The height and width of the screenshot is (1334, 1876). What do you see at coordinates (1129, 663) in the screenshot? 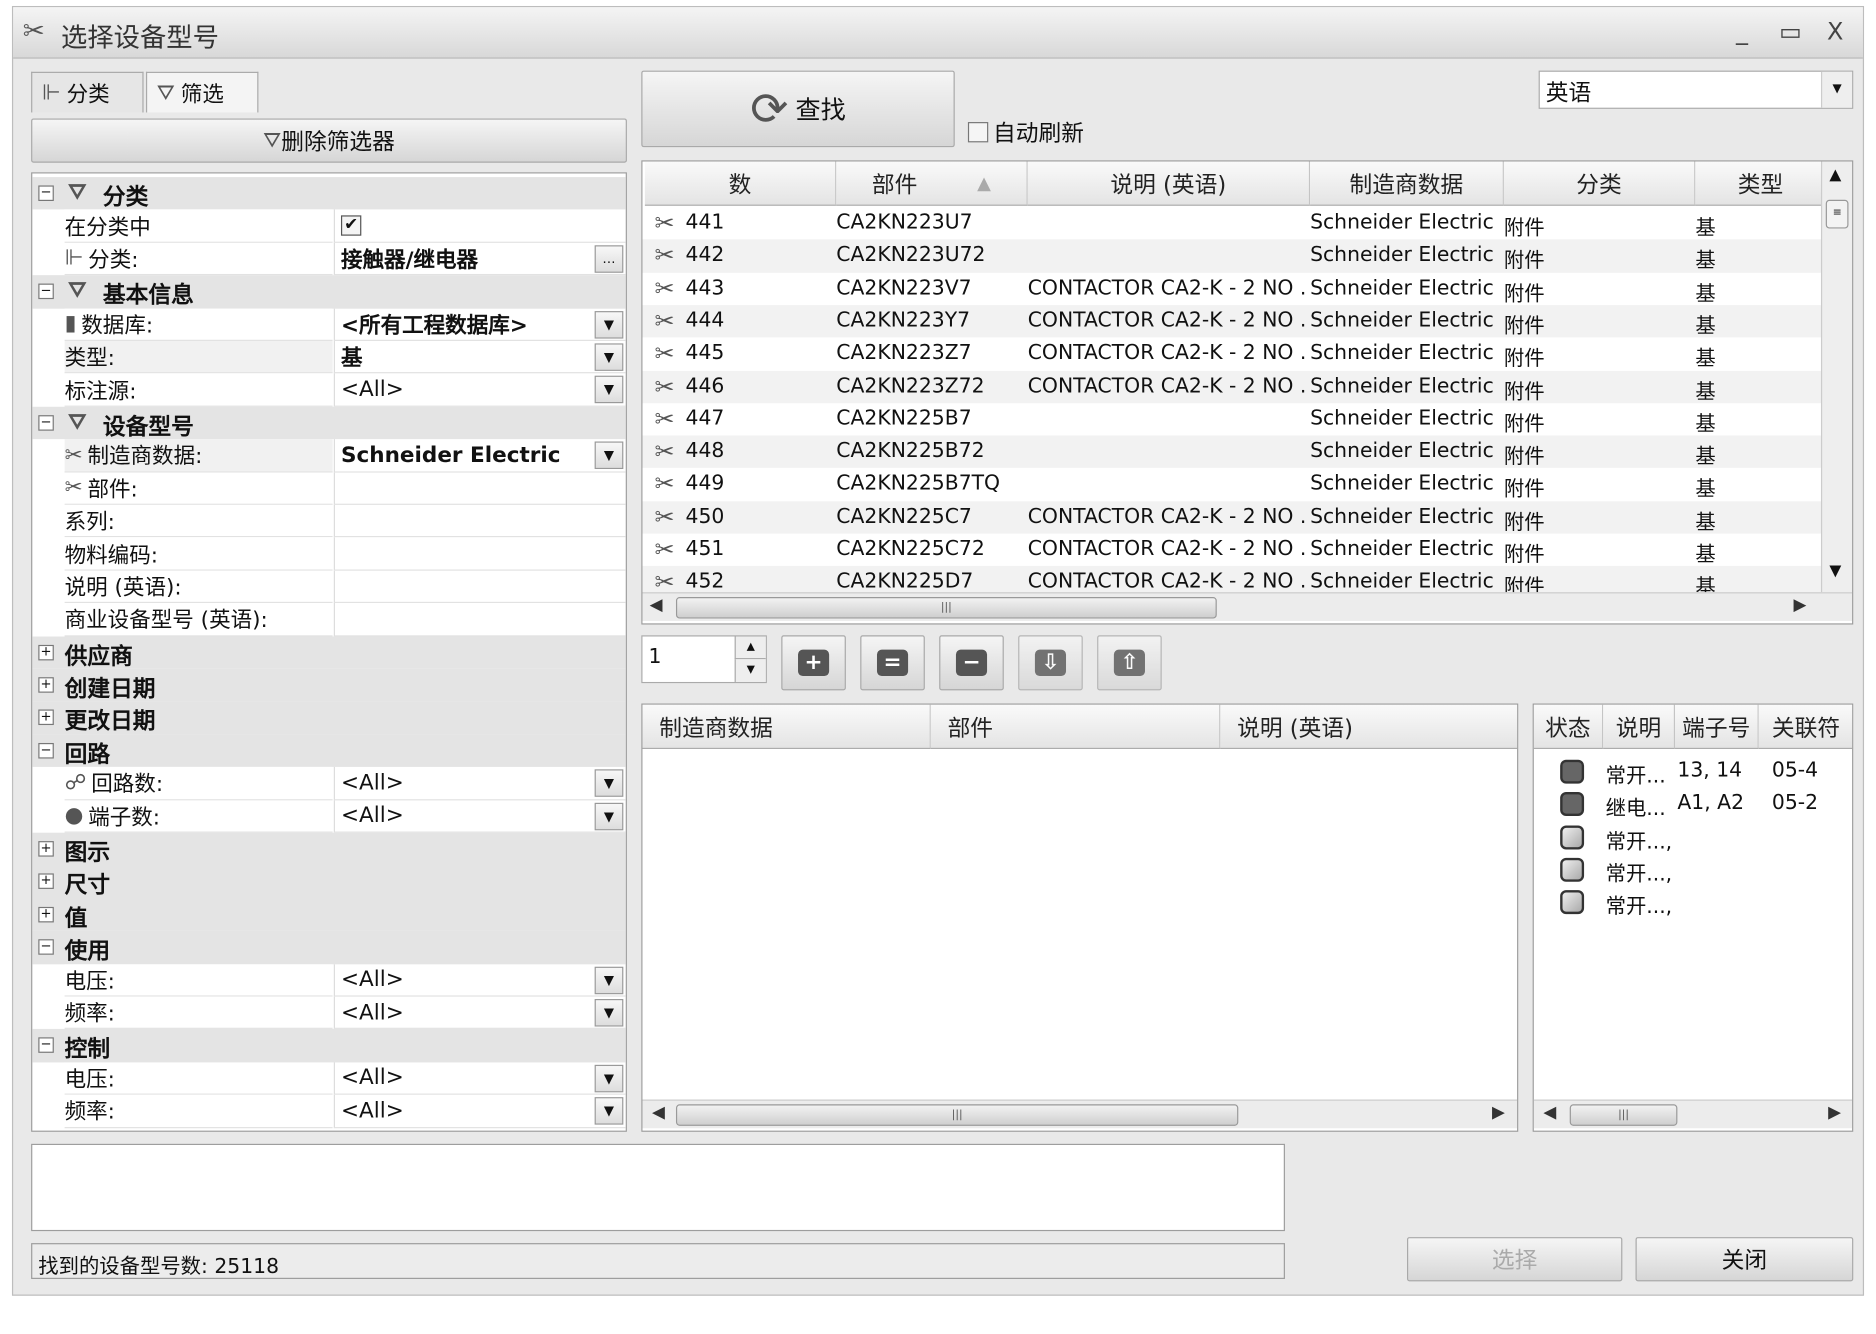
I see `move-up-button: ⇧` at bounding box center [1129, 663].